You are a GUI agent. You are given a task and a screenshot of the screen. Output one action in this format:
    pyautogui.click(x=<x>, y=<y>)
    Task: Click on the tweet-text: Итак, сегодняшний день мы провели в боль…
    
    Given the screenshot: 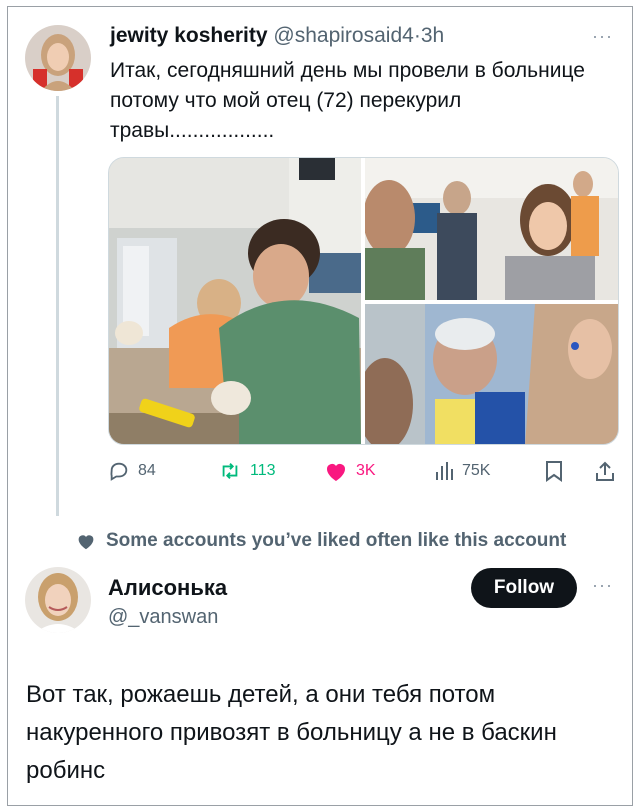 What is the action you would take?
    pyautogui.click(x=347, y=100)
    